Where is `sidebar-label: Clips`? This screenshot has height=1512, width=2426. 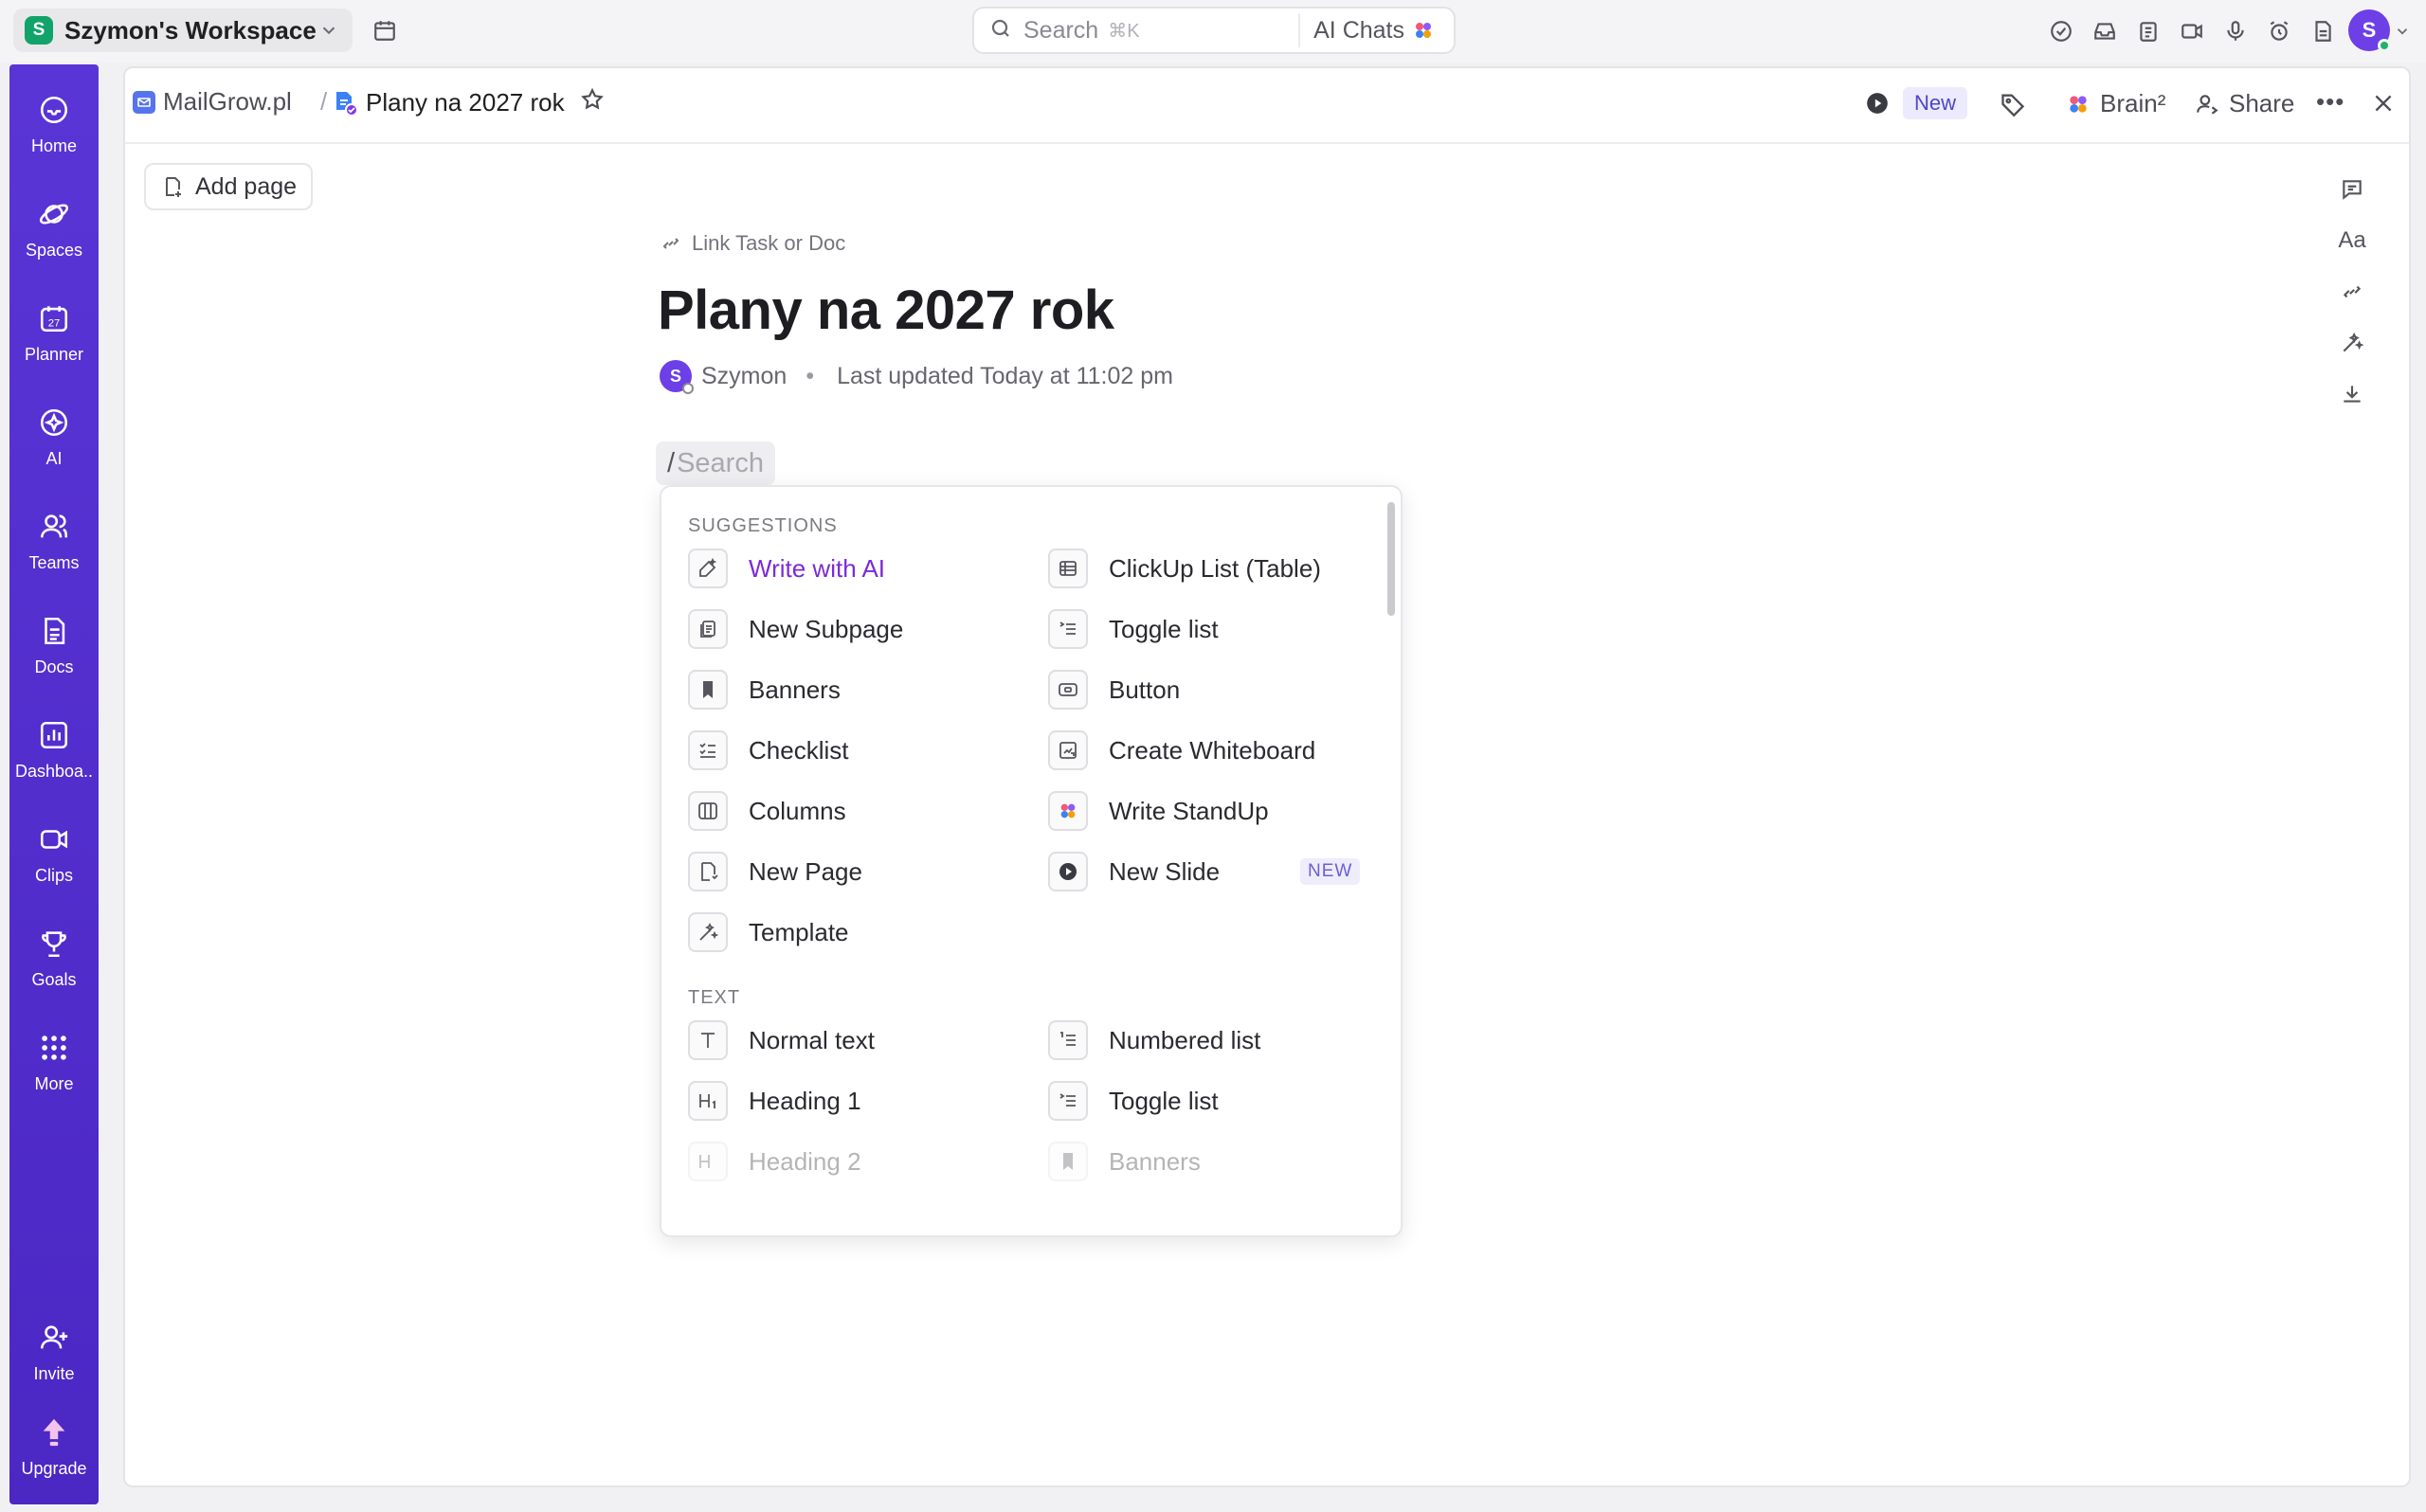 sidebar-label: Clips is located at coordinates (53, 875).